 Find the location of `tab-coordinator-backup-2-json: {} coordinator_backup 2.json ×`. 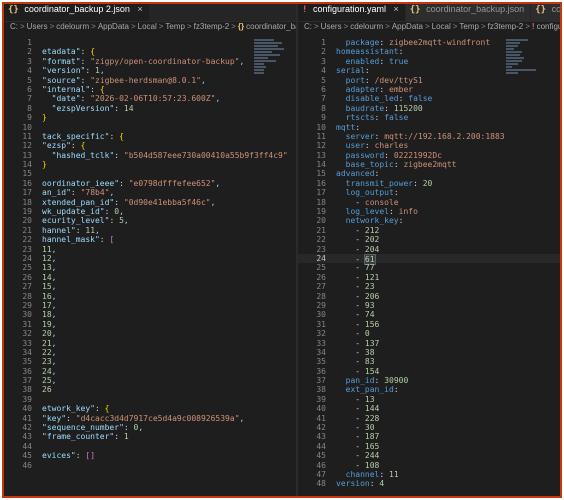

tab-coordinator-backup-2-json: {} coordinator_backup 2.json × is located at coordinates (77, 12).